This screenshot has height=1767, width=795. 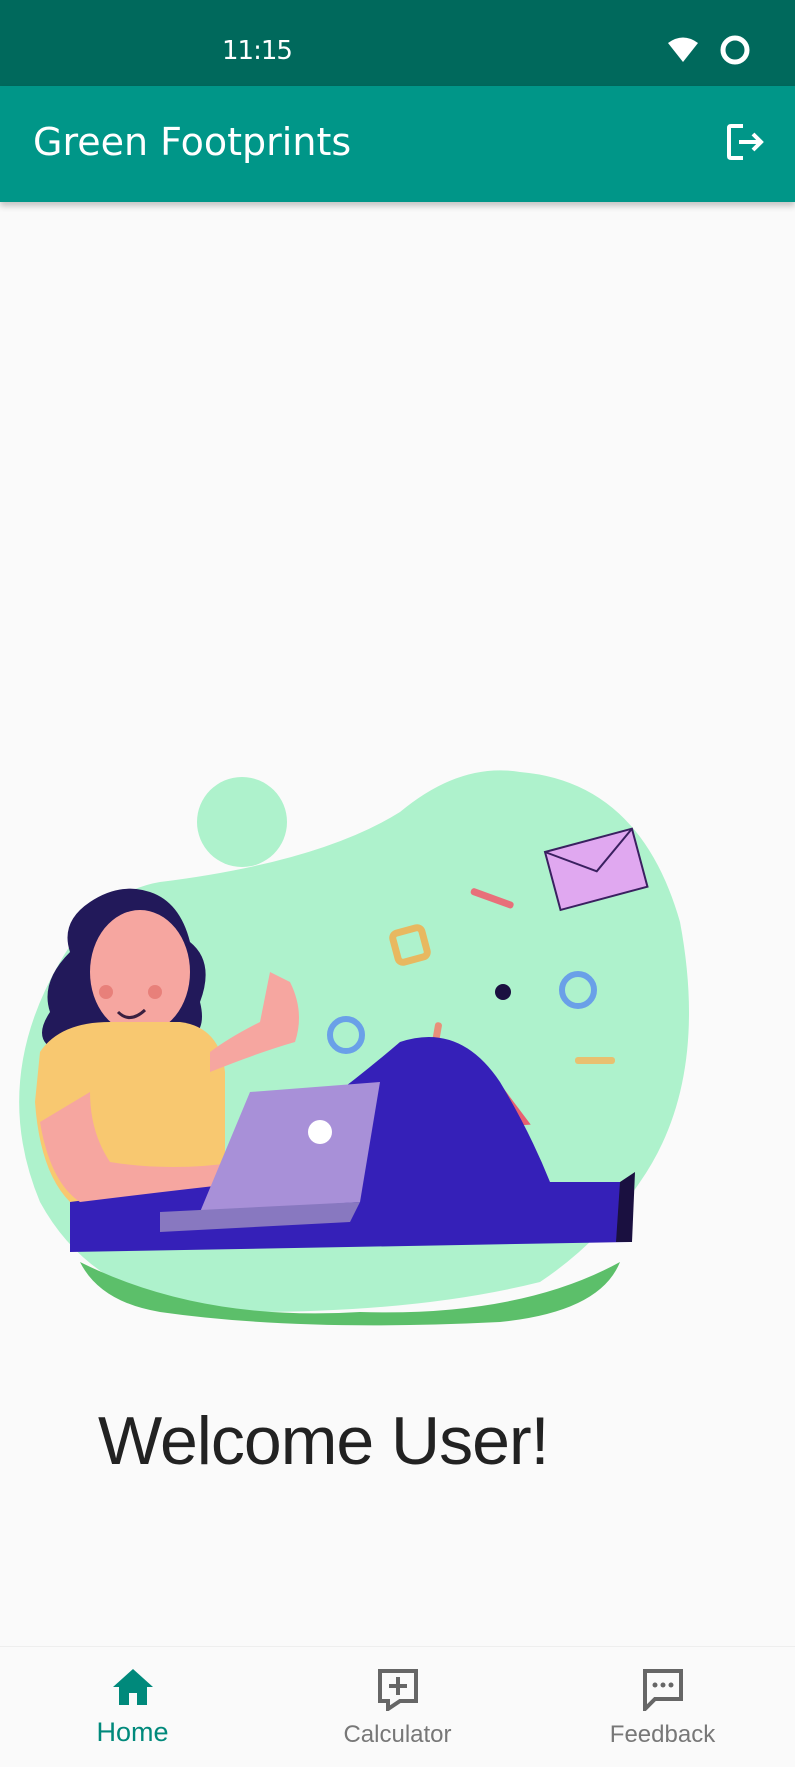 What do you see at coordinates (683, 52) in the screenshot?
I see `wifi-icon` at bounding box center [683, 52].